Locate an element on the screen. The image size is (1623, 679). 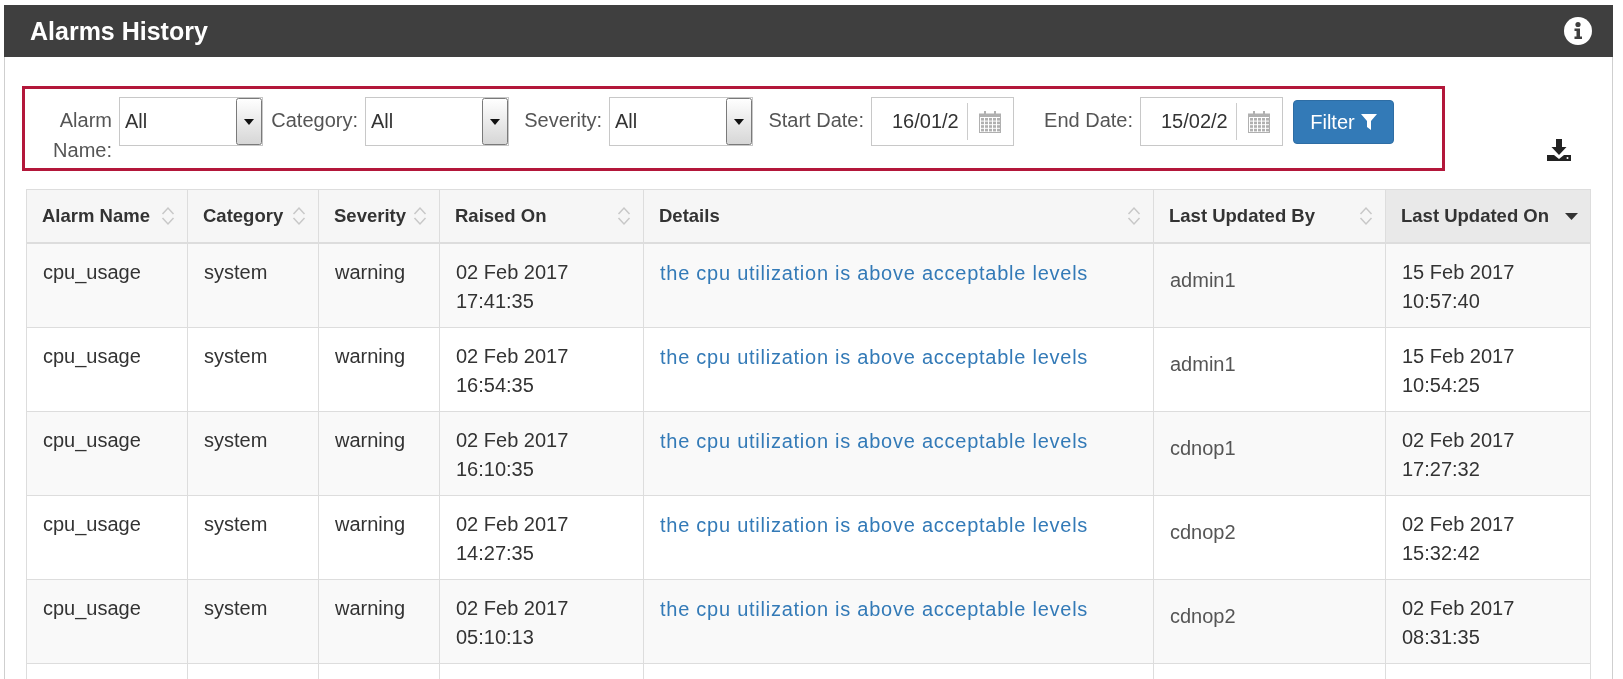
filter-label: Alarm Name: is located at coordinates (82, 135).